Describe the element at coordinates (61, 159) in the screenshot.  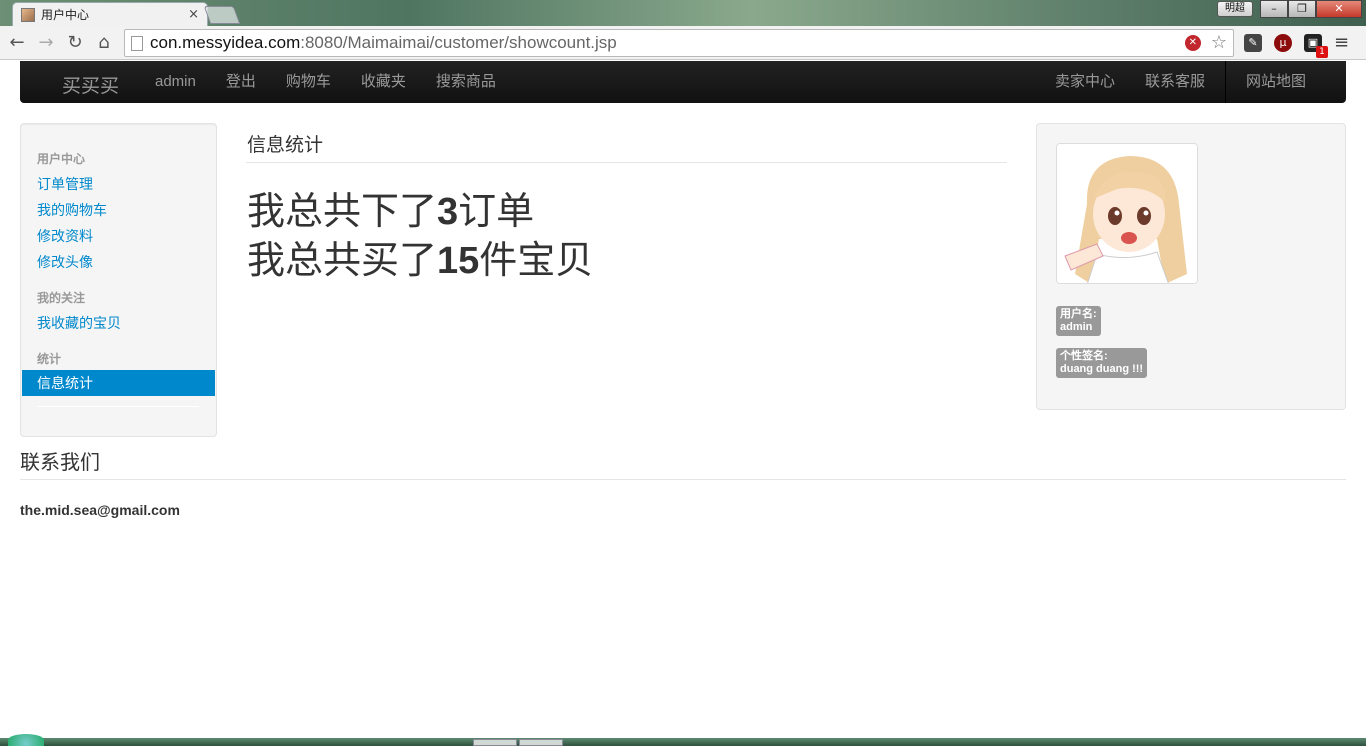
I see `sidebar-header-user-center: 用户中心` at that location.